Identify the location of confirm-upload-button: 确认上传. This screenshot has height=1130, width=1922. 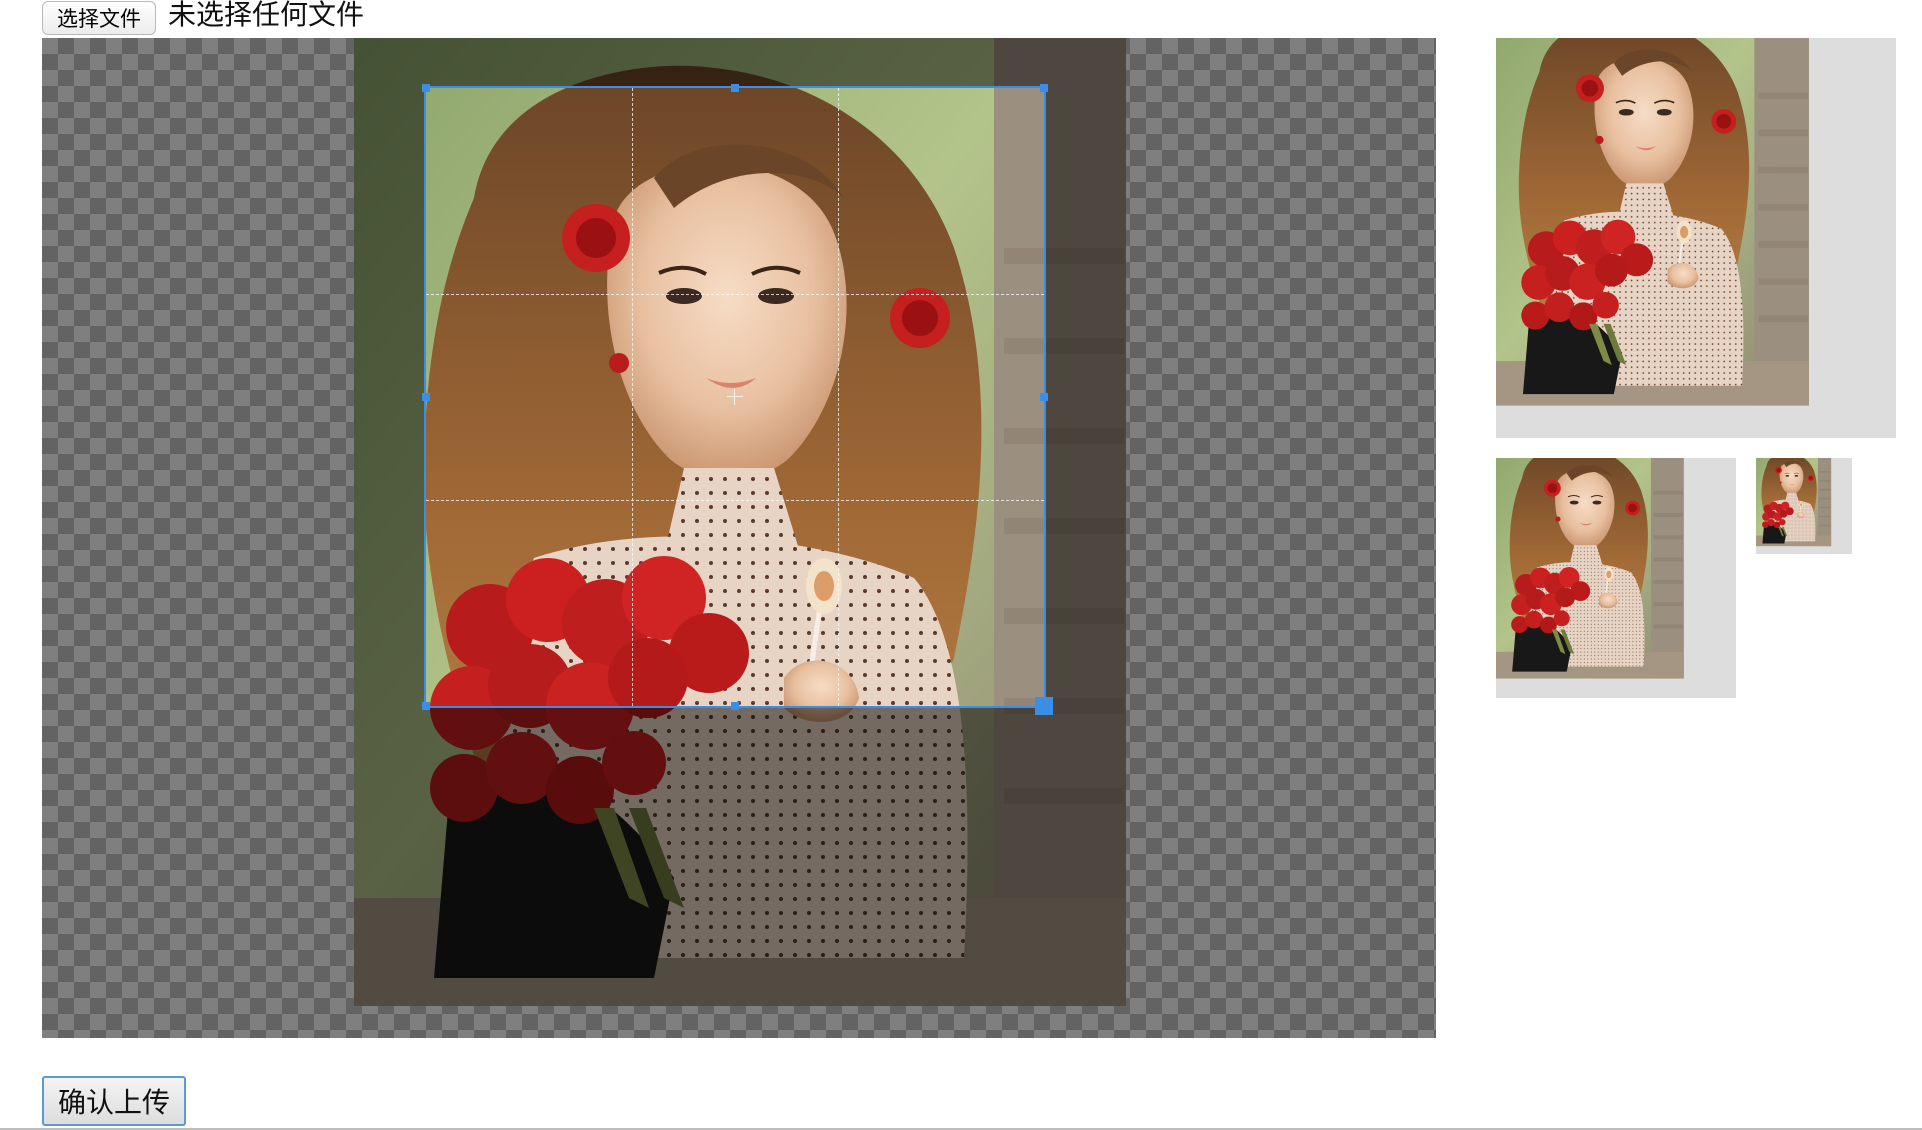
(114, 1101).